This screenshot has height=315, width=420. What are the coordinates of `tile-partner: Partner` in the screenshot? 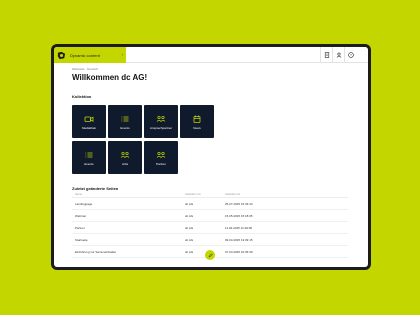 It's located at (161, 157).